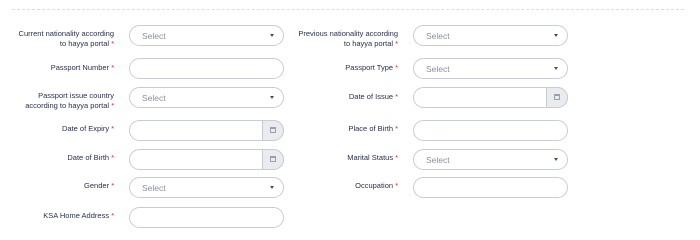 The width and height of the screenshot is (700, 240). What do you see at coordinates (490, 68) in the screenshot?
I see `passport-type-select: Select` at bounding box center [490, 68].